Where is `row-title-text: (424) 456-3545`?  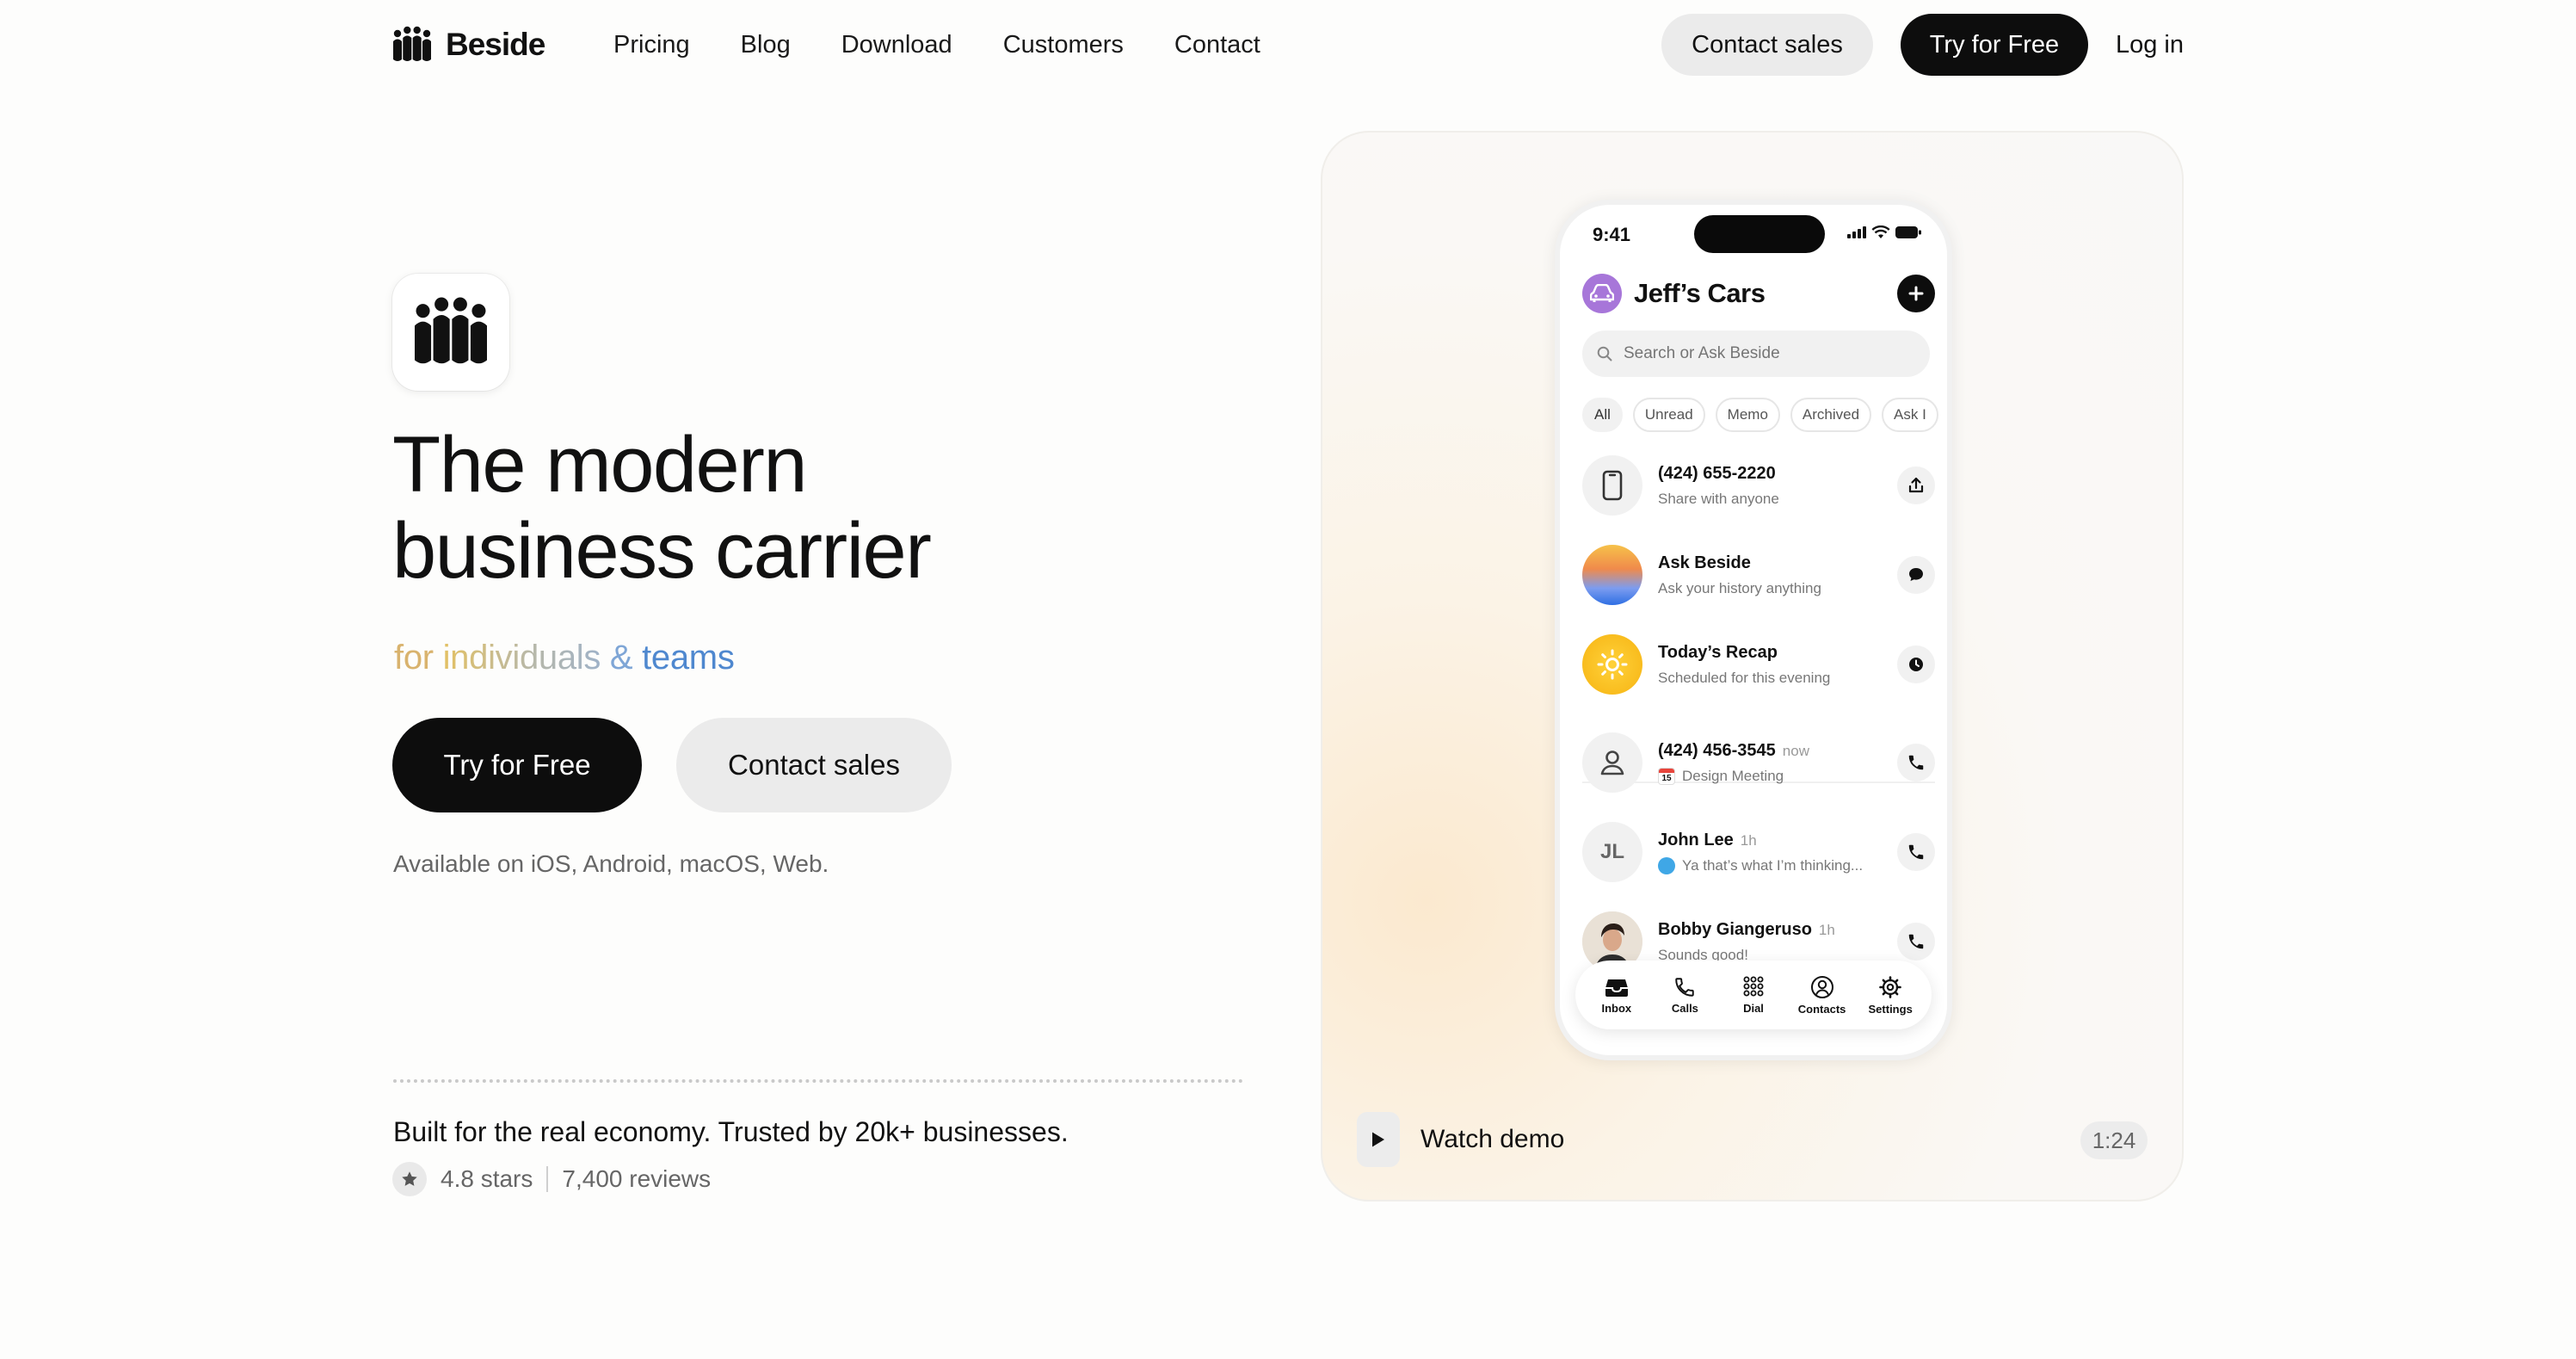 row-title-text: (424) 456-3545 is located at coordinates (1717, 750).